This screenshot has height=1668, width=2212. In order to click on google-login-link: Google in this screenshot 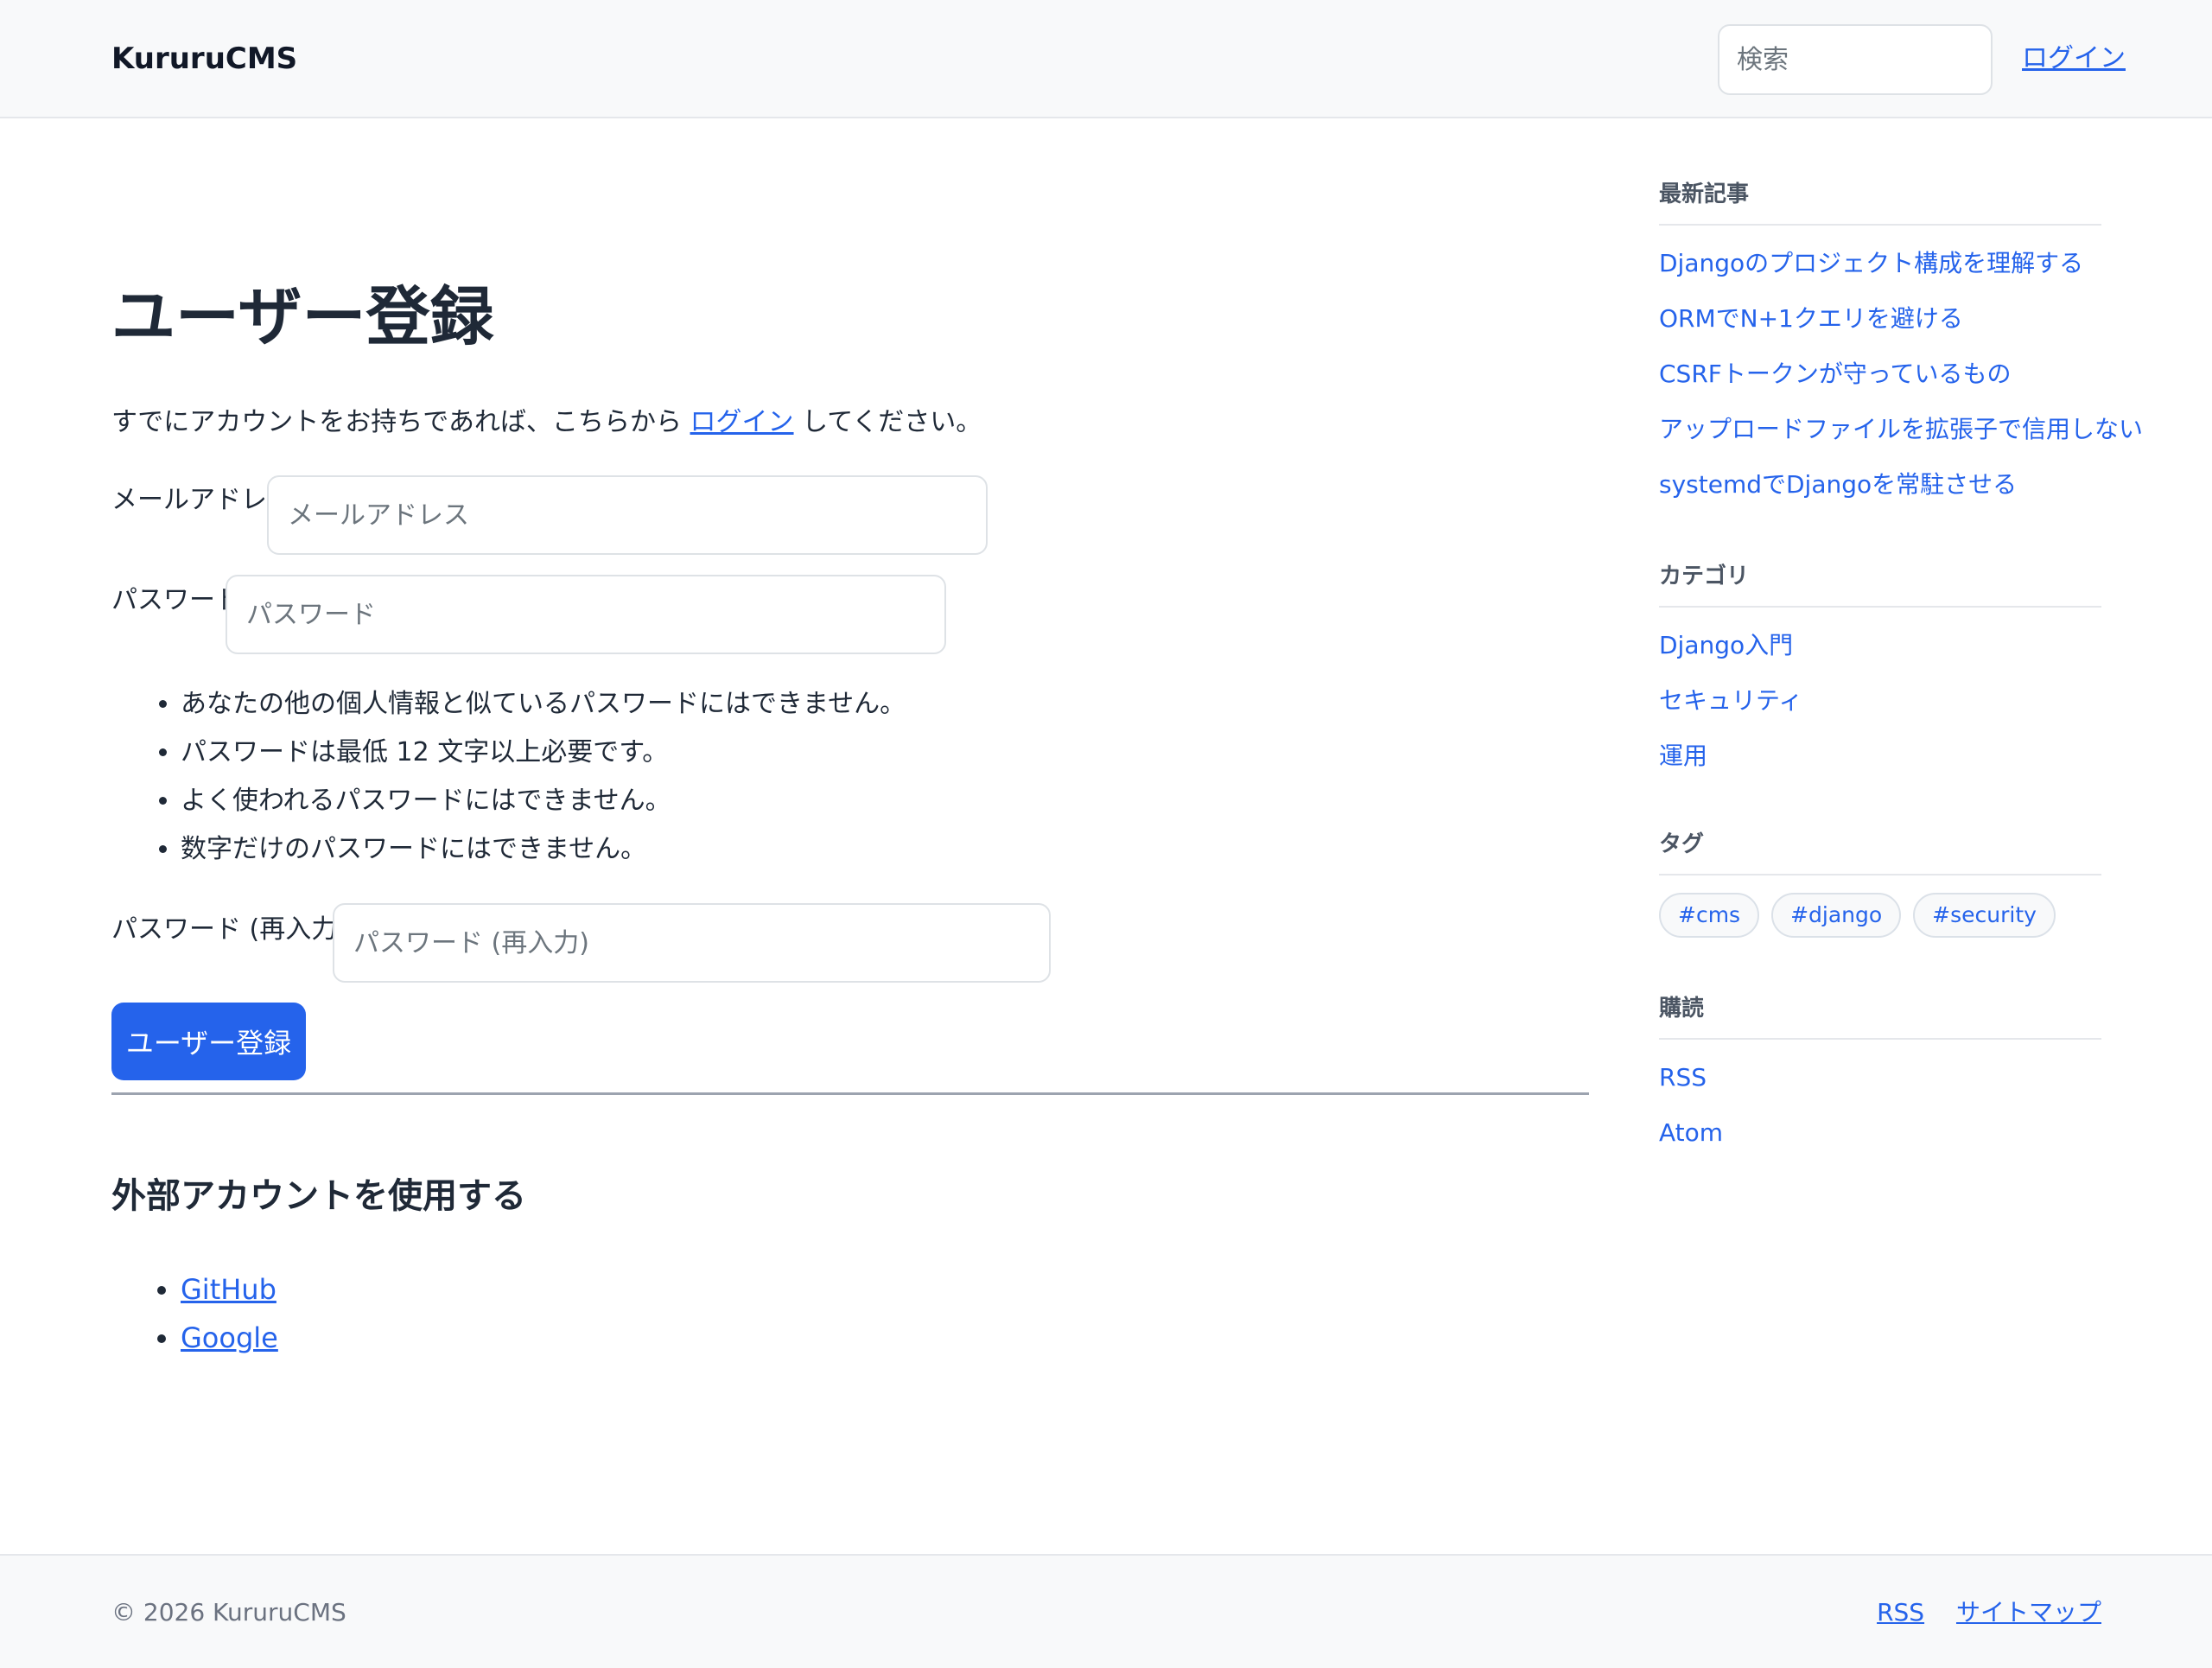, I will do `click(230, 1337)`.